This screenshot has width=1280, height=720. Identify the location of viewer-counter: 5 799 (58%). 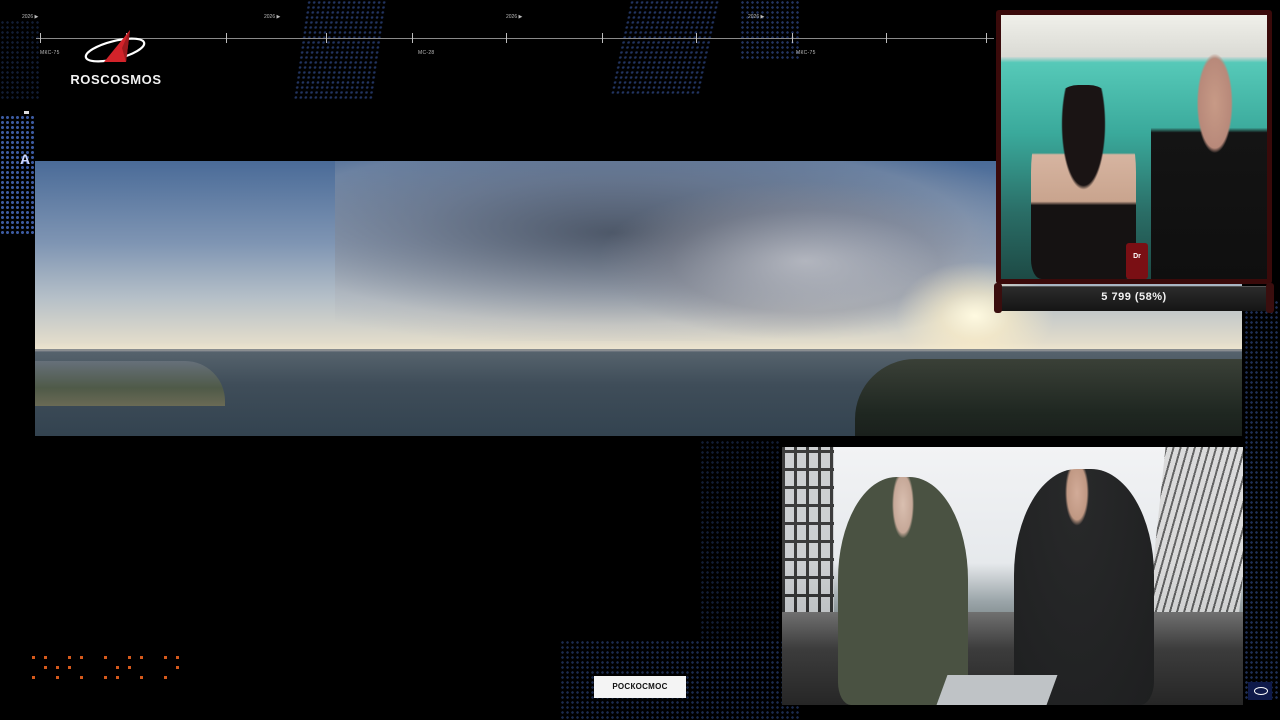
(1134, 297).